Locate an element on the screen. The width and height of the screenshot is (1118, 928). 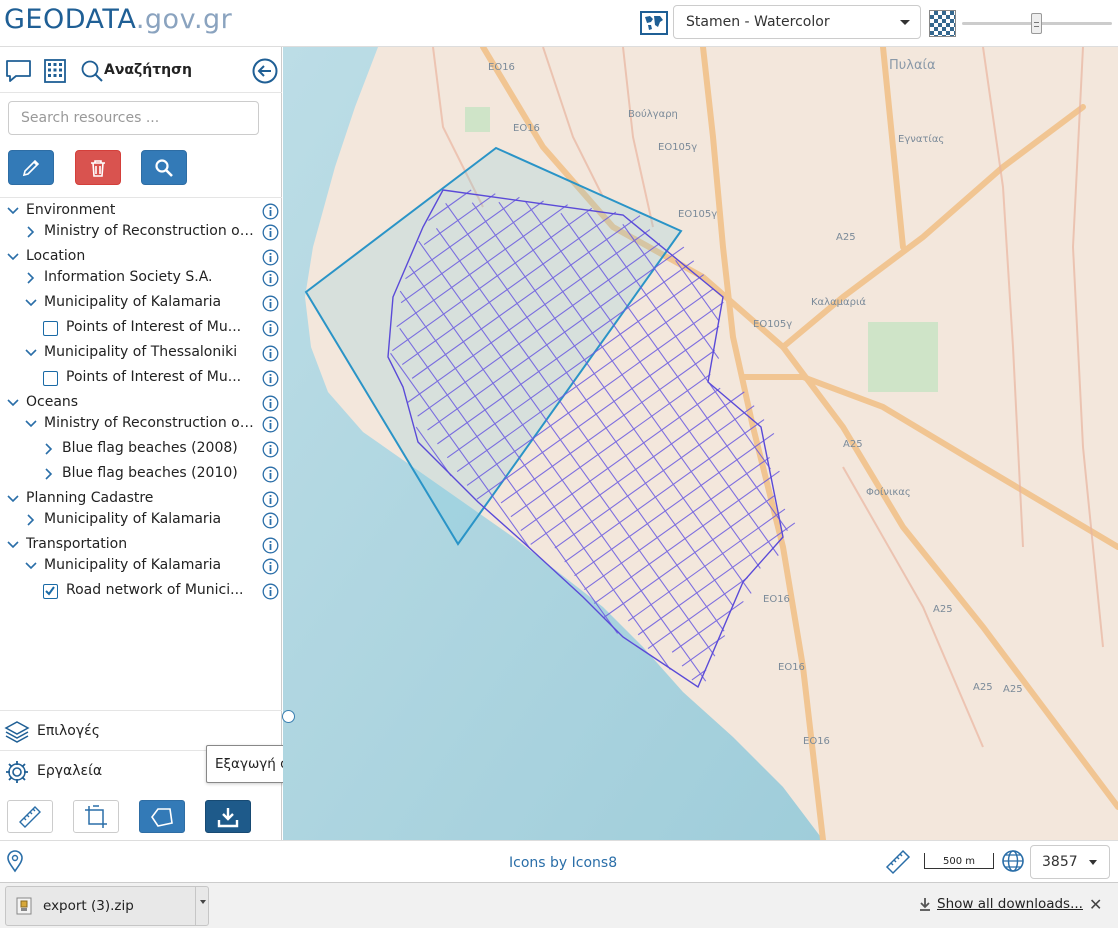
edit-button is located at coordinates (31, 167).